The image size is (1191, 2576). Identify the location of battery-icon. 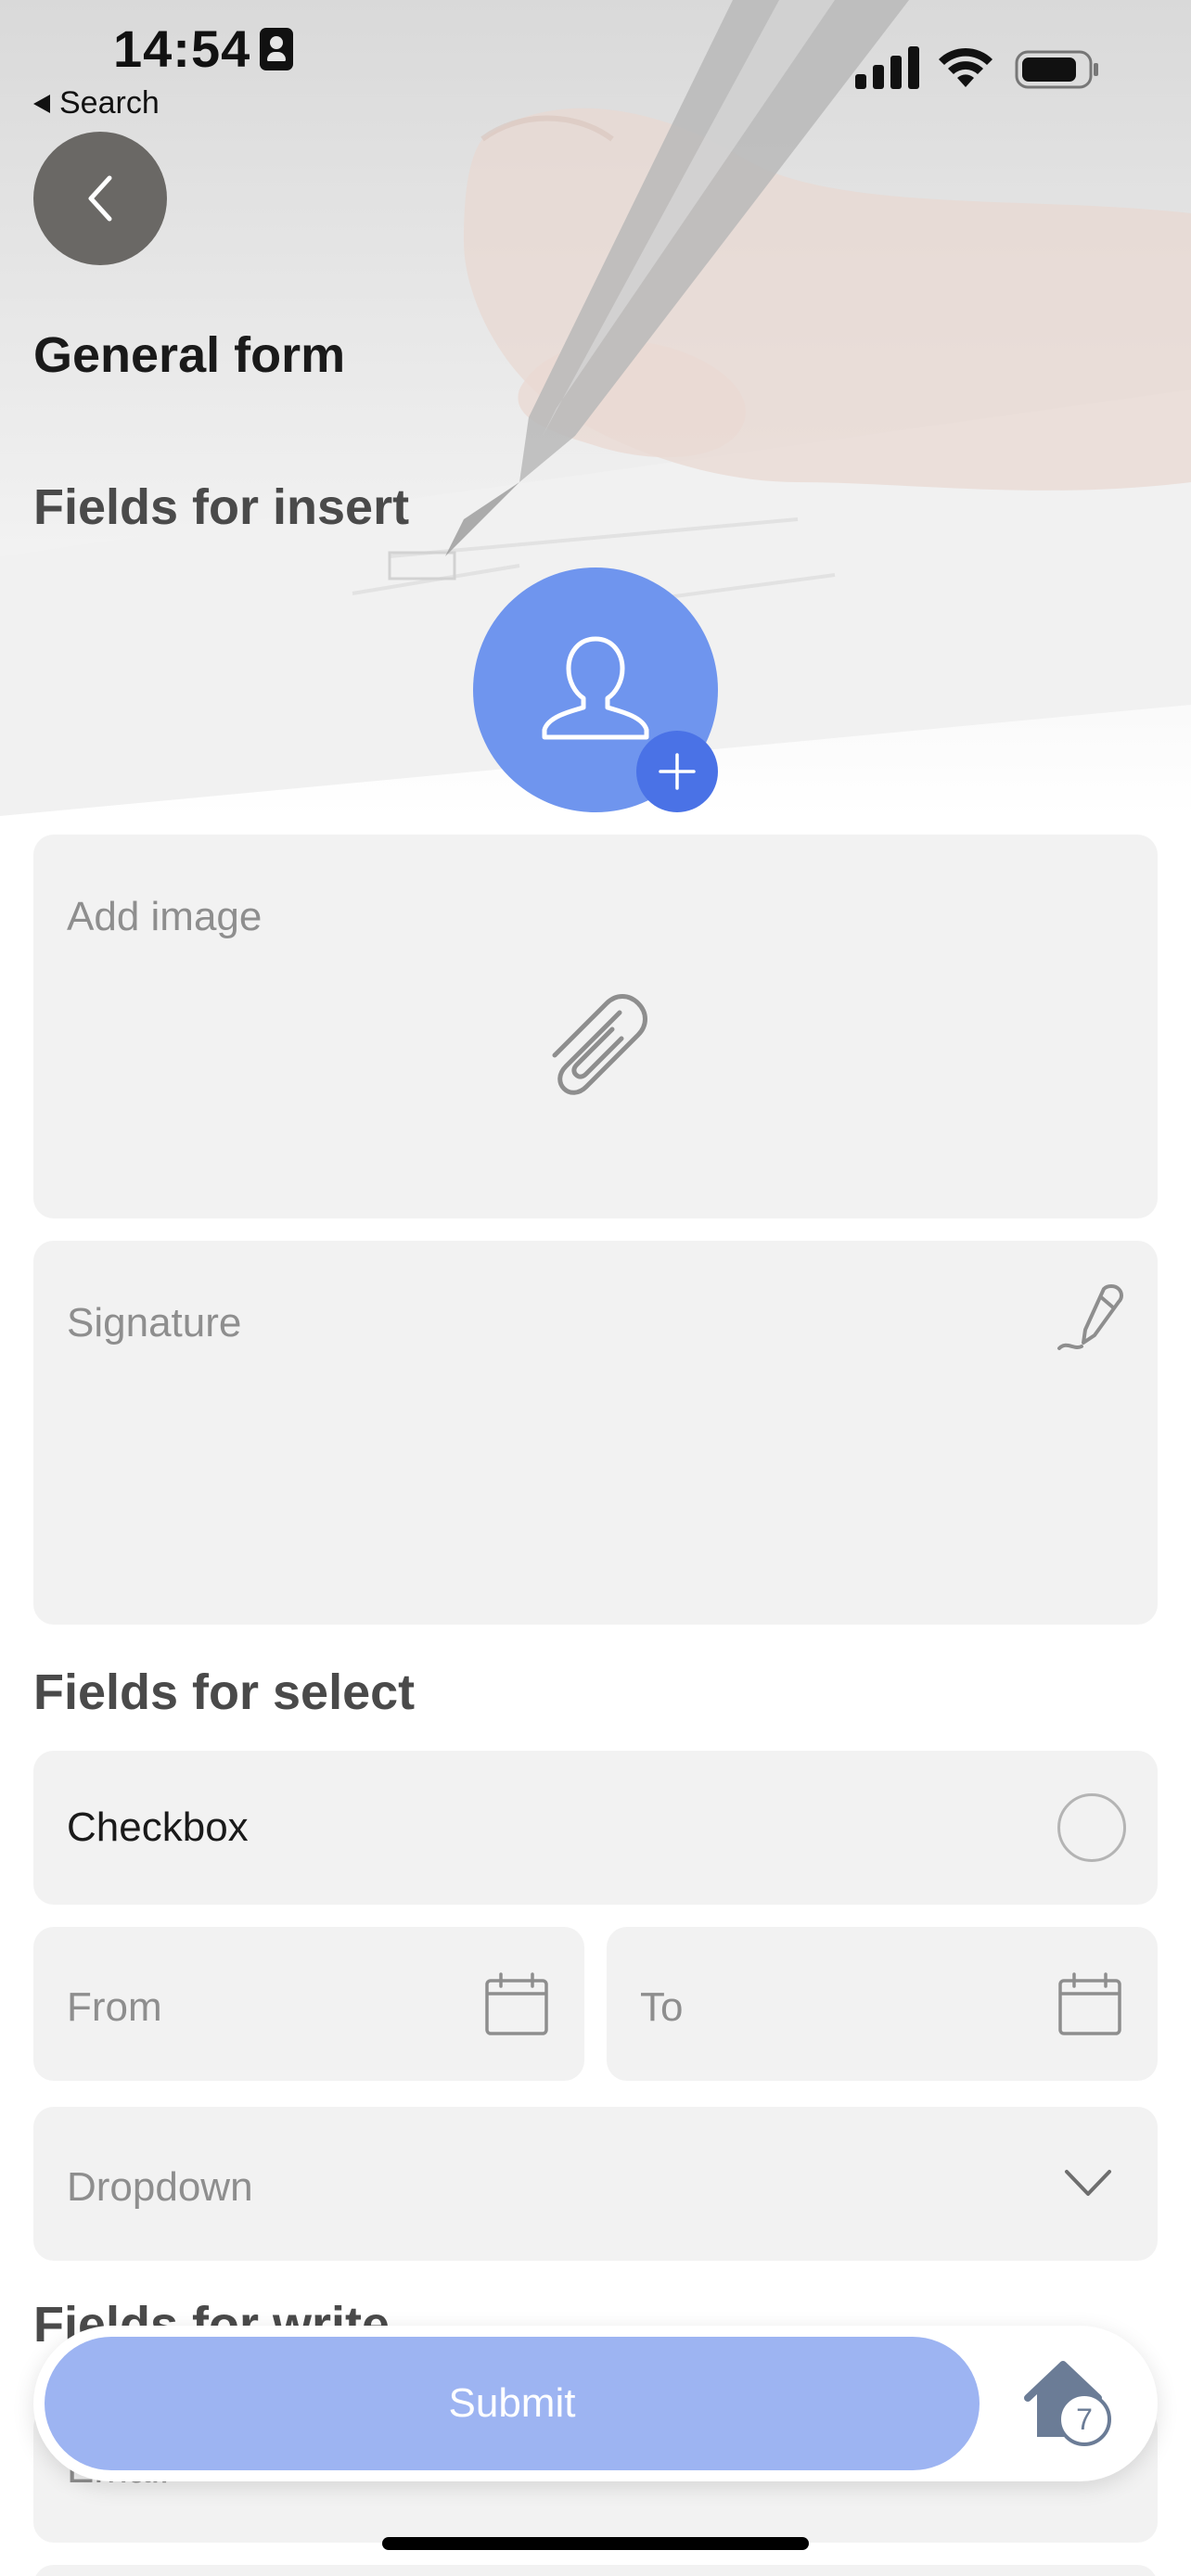
(1056, 69).